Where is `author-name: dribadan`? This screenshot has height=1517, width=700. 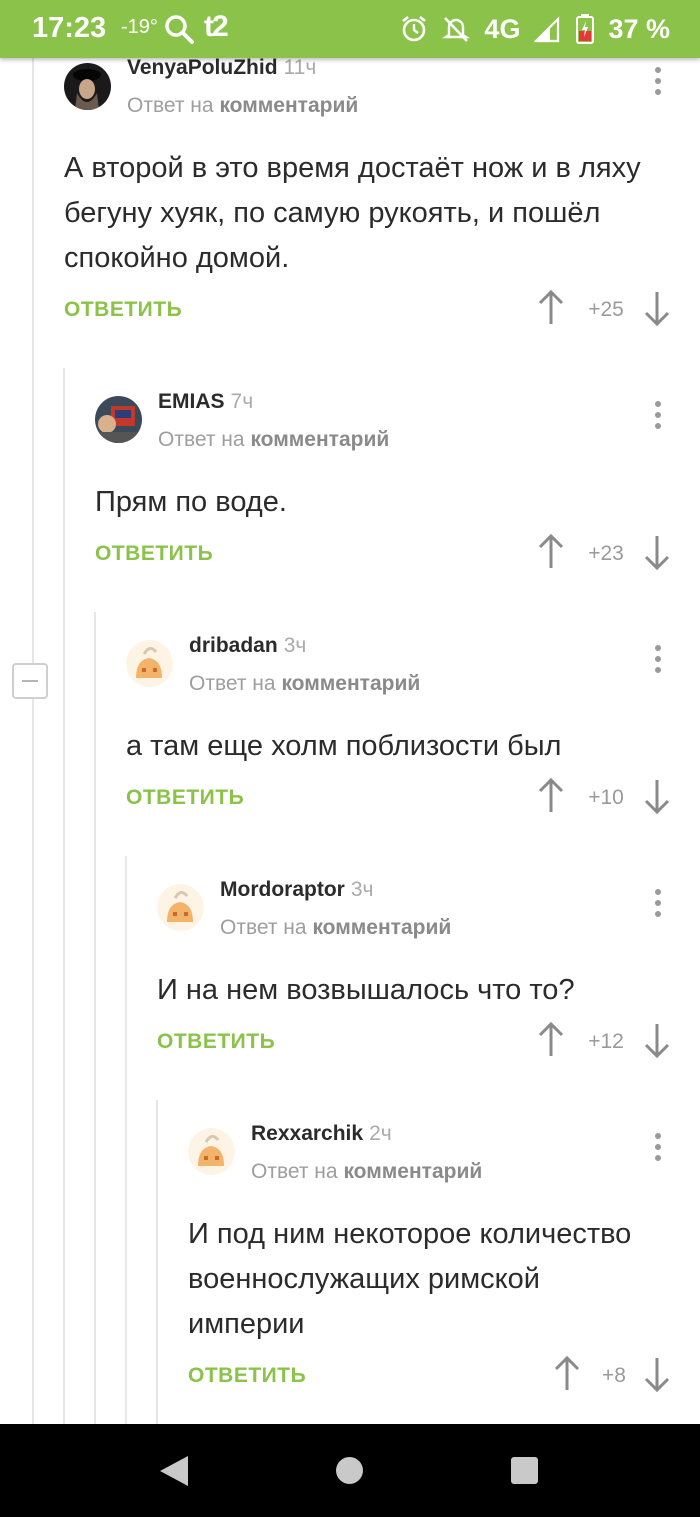
author-name: dribadan is located at coordinates (233, 645).